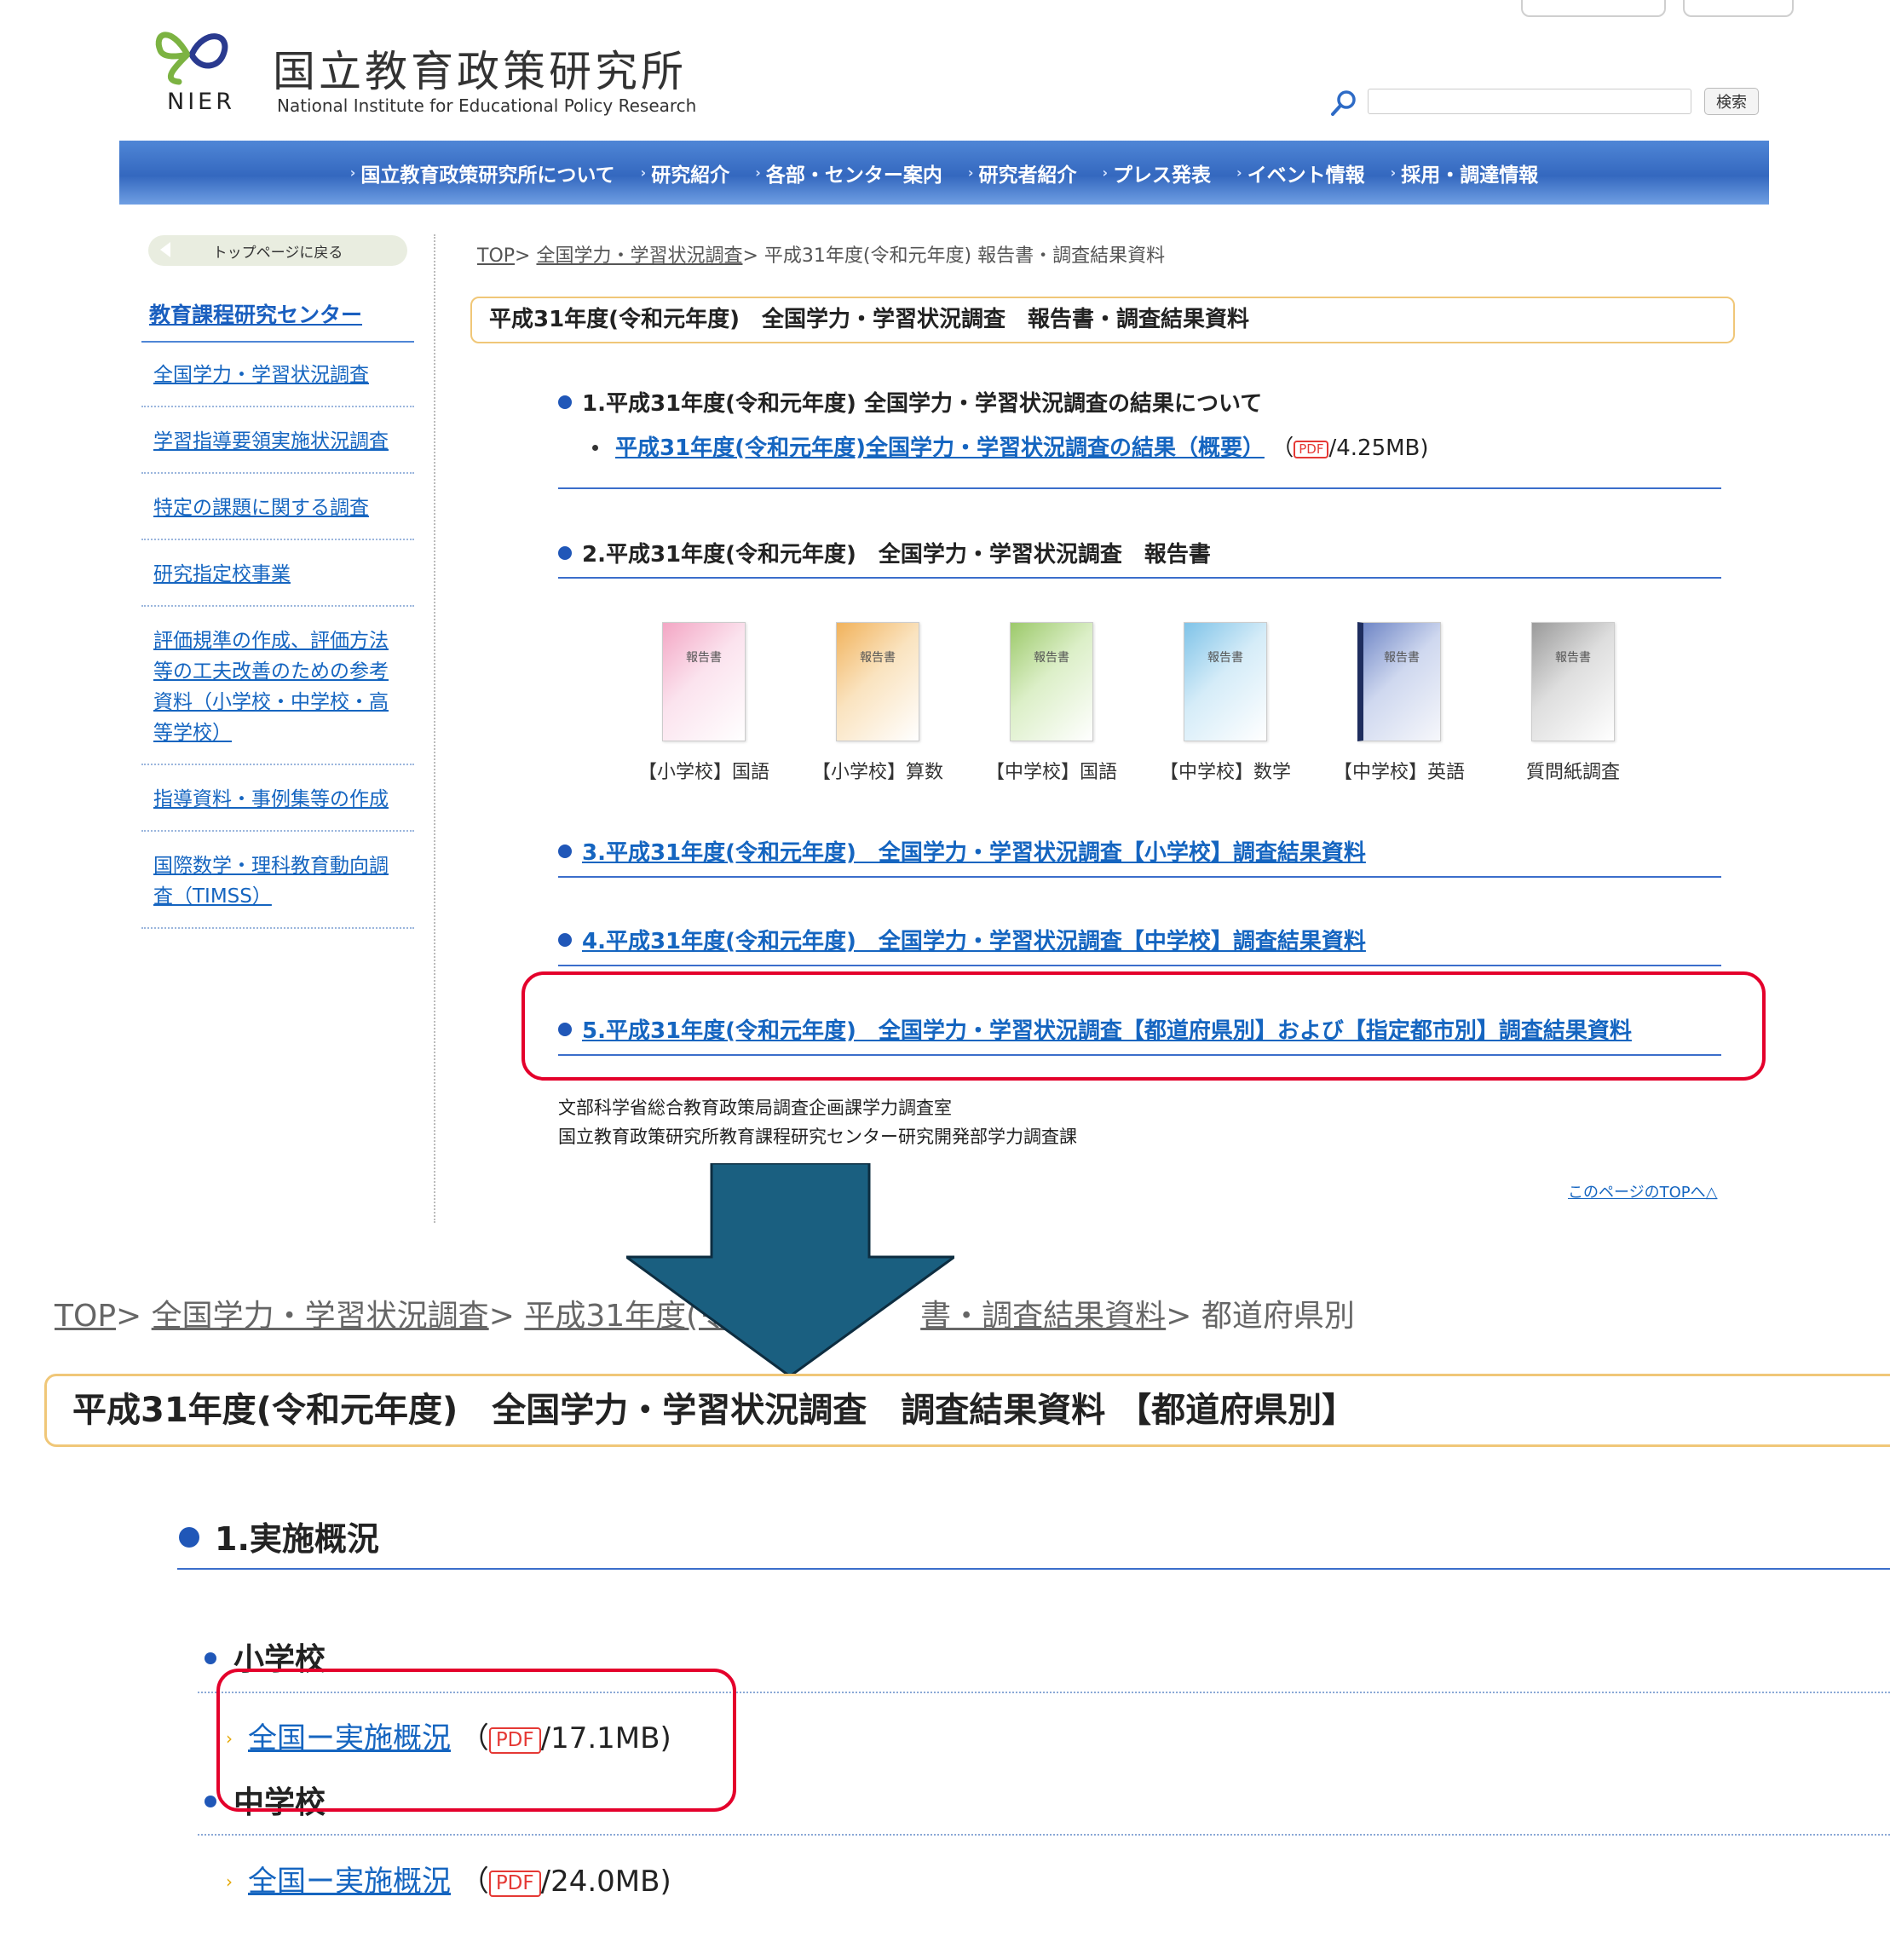  Describe the element at coordinates (685, 173) in the screenshot. I see `nav-item-research: › 研究紹介` at that location.